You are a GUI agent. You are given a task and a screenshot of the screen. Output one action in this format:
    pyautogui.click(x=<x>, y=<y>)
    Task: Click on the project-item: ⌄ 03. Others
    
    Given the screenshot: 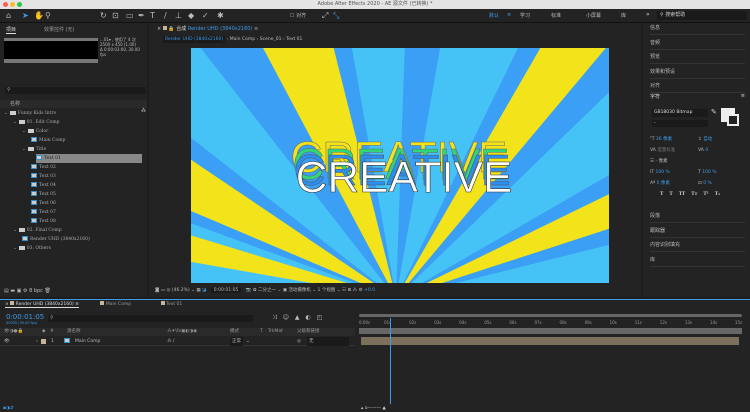 What is the action you would take?
    pyautogui.click(x=73, y=248)
    